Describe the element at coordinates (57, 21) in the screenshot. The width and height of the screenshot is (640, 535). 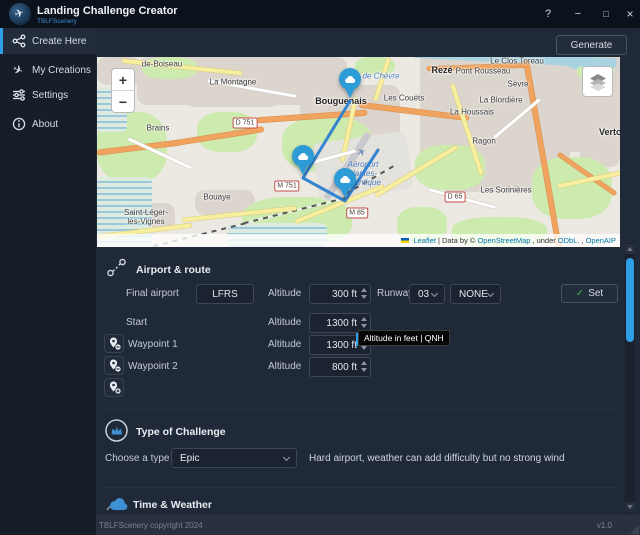
I see `app-subtitle: TBLFScenery` at that location.